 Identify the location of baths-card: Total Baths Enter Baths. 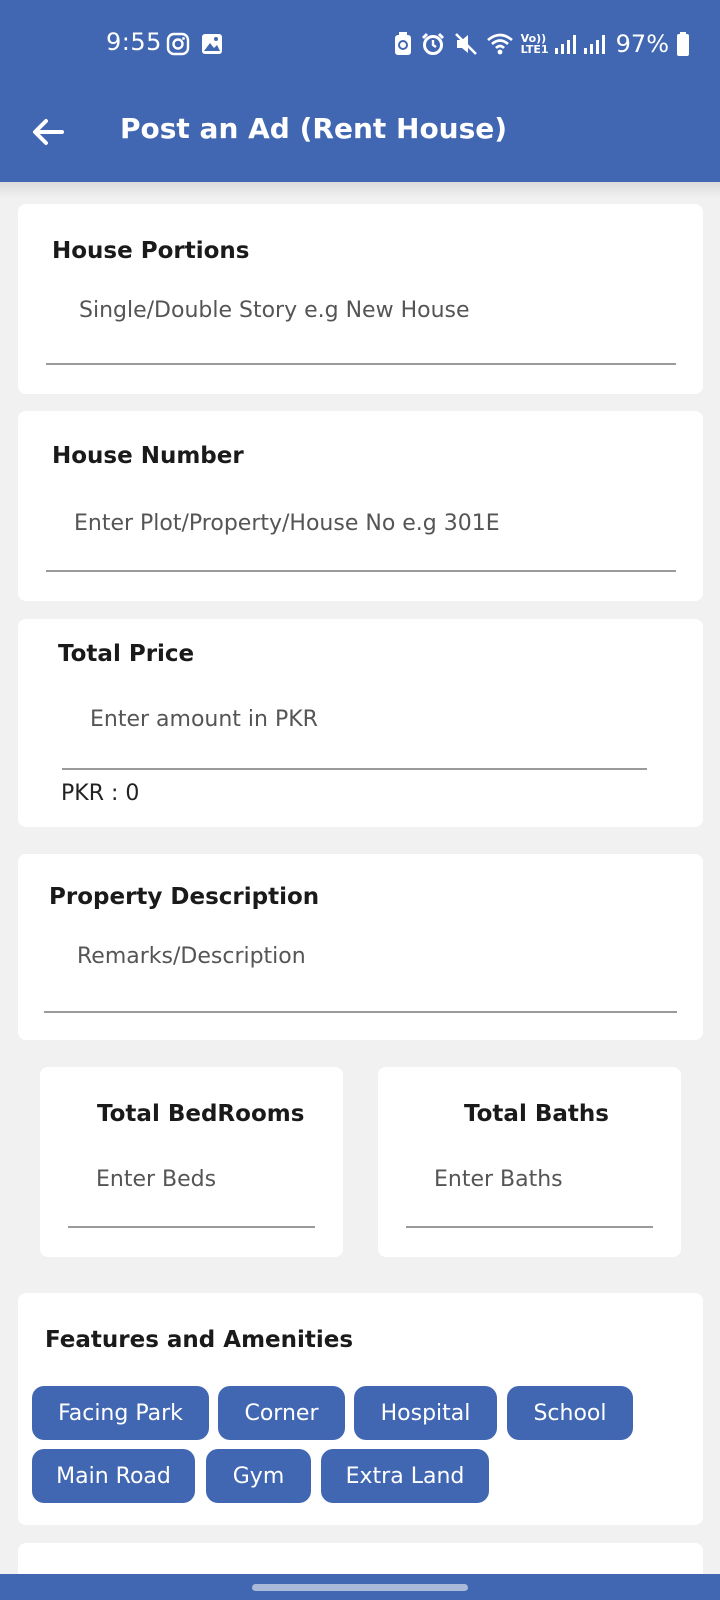
(529, 1162).